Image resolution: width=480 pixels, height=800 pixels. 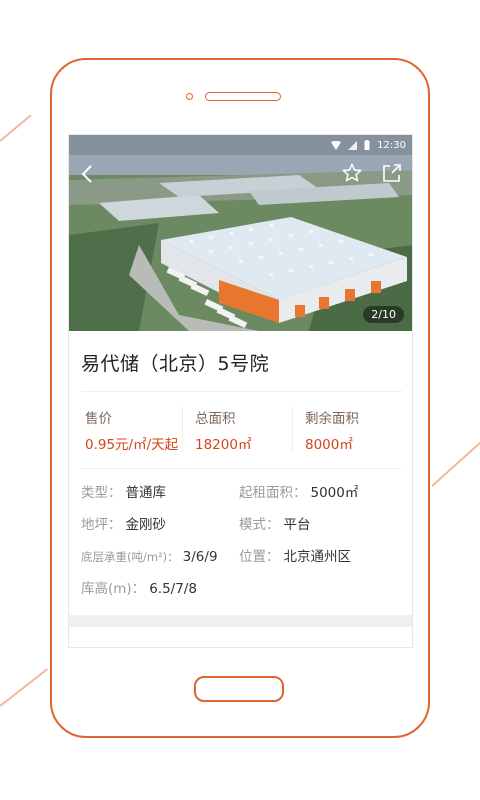 What do you see at coordinates (240, 621) in the screenshot?
I see `section-separator` at bounding box center [240, 621].